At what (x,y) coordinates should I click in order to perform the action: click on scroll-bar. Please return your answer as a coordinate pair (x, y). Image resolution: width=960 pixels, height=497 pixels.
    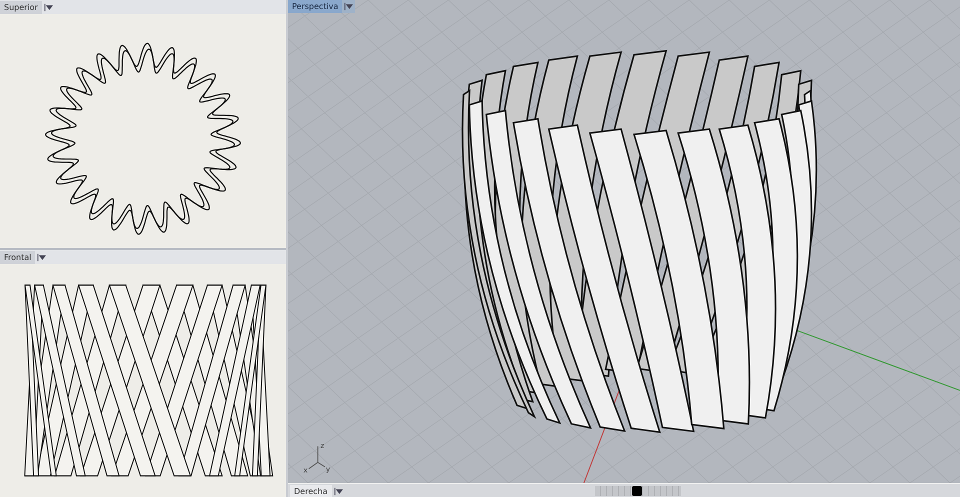
    Looking at the image, I should click on (637, 491).